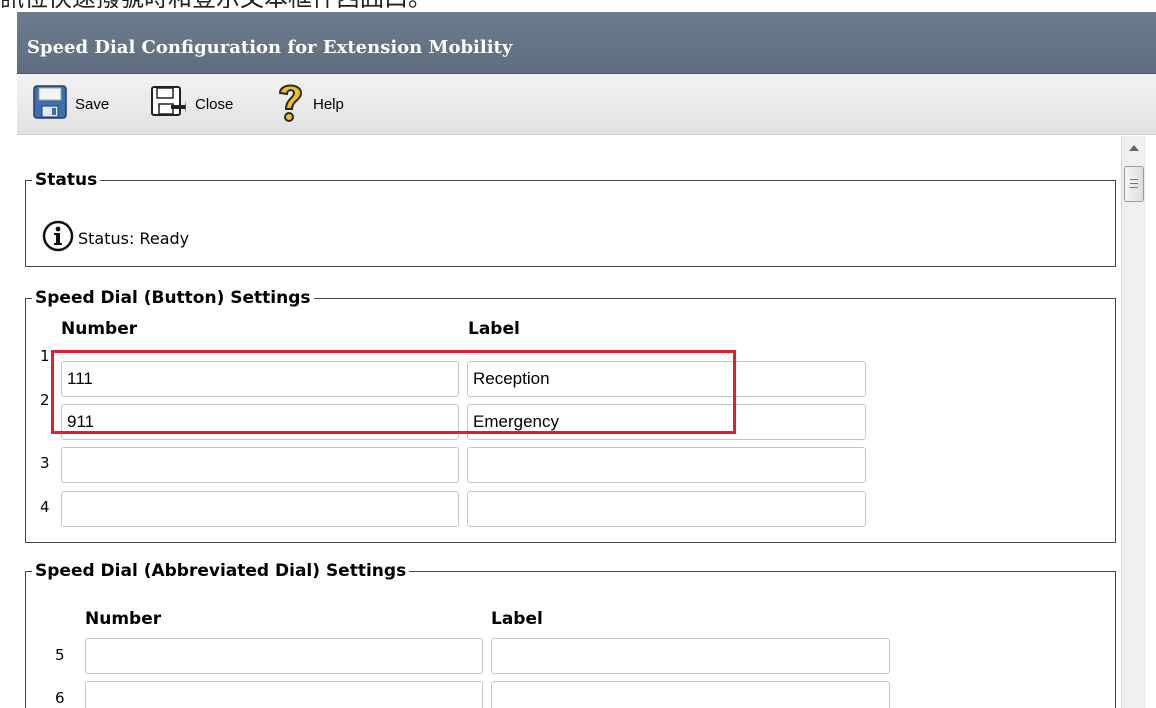 Image resolution: width=1156 pixels, height=708 pixels. Describe the element at coordinates (66, 180) in the screenshot. I see `status-legend: Status` at that location.